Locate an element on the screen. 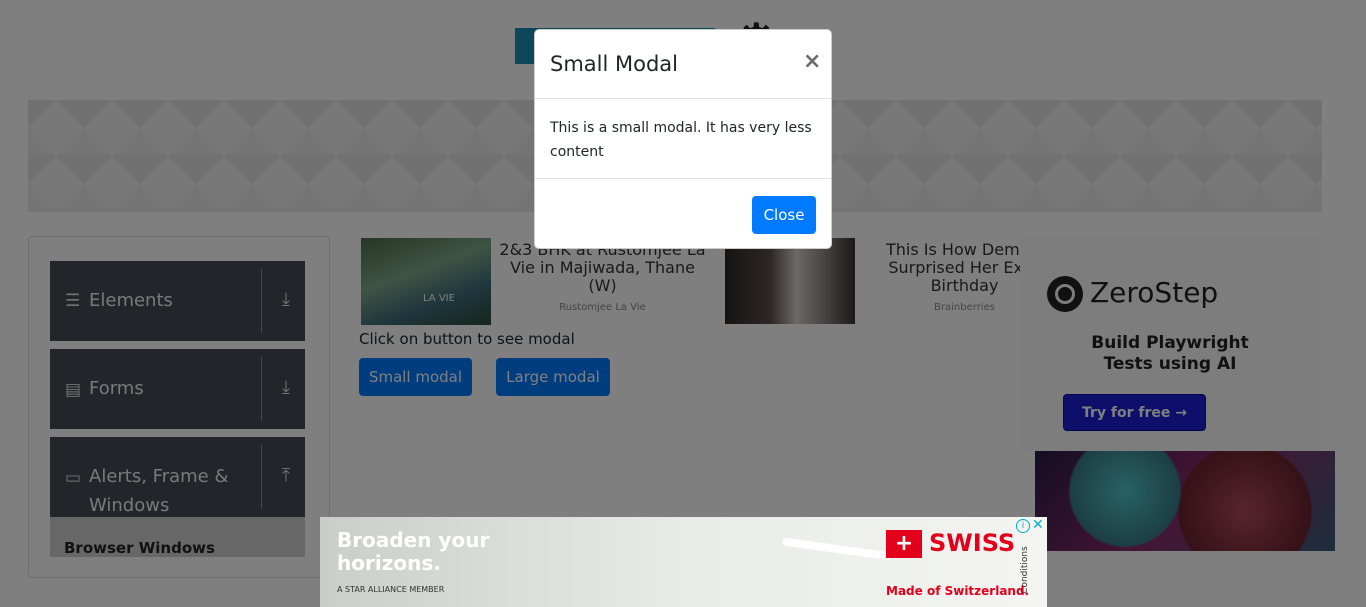 Image resolution: width=1366 pixels, height=607 pixels. headline-line: horizons. is located at coordinates (389, 563).